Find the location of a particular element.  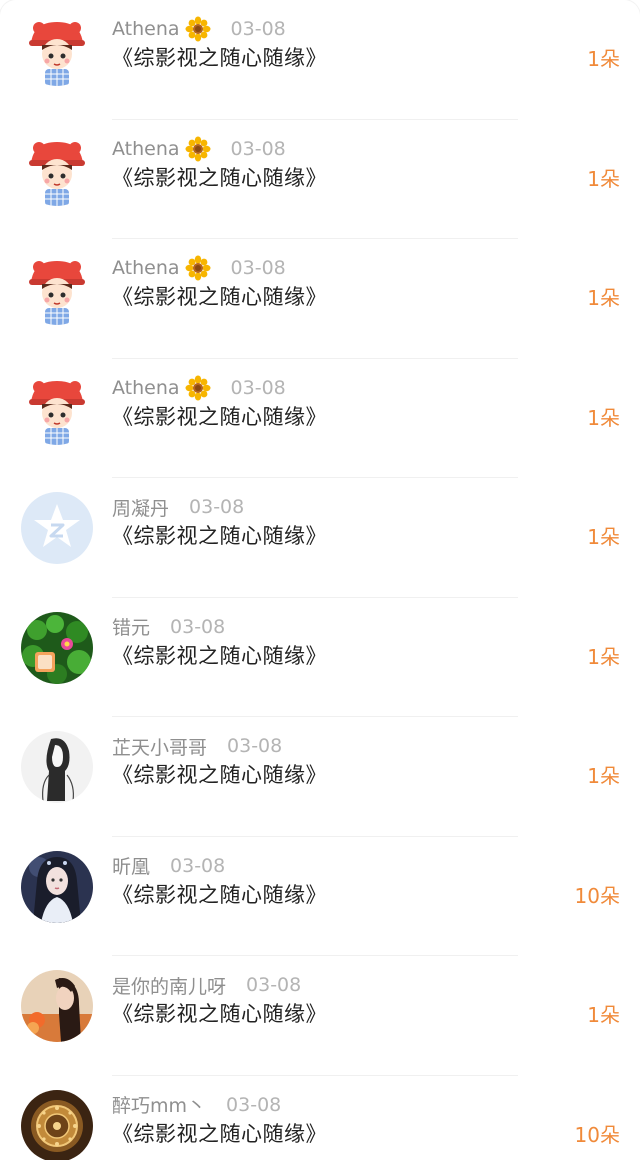

user-meta-line: 周凝丹 03-08 is located at coordinates (178, 507).